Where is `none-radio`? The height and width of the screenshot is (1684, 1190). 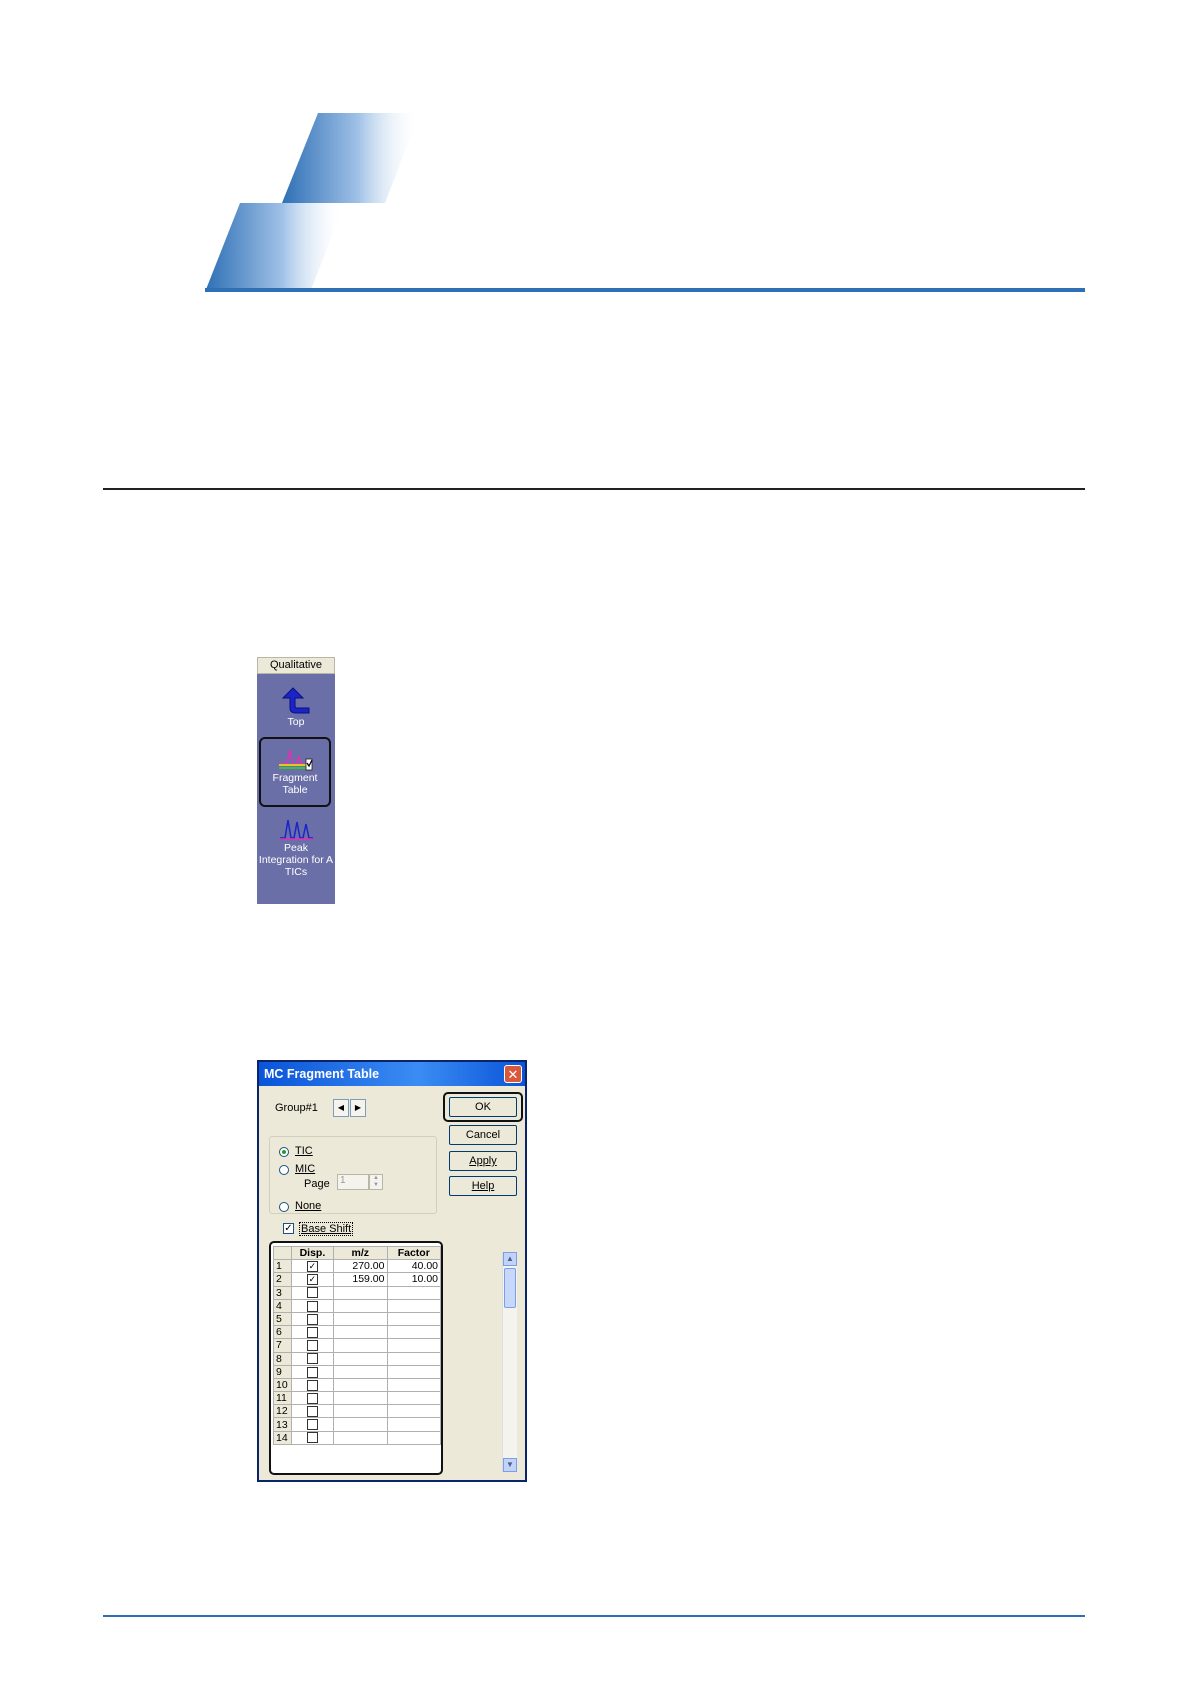
none-radio is located at coordinates (284, 1207).